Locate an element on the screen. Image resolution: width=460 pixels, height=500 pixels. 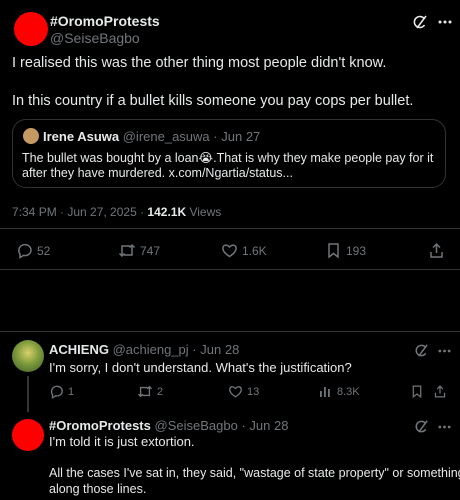
post-timestamp: 7:34 PM · Jun 27, 2025 · is located at coordinates (79, 212).